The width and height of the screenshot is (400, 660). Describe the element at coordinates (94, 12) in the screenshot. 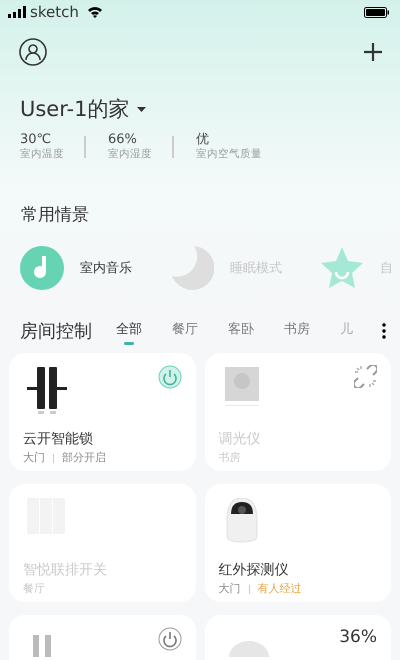

I see `wifi-icon` at that location.